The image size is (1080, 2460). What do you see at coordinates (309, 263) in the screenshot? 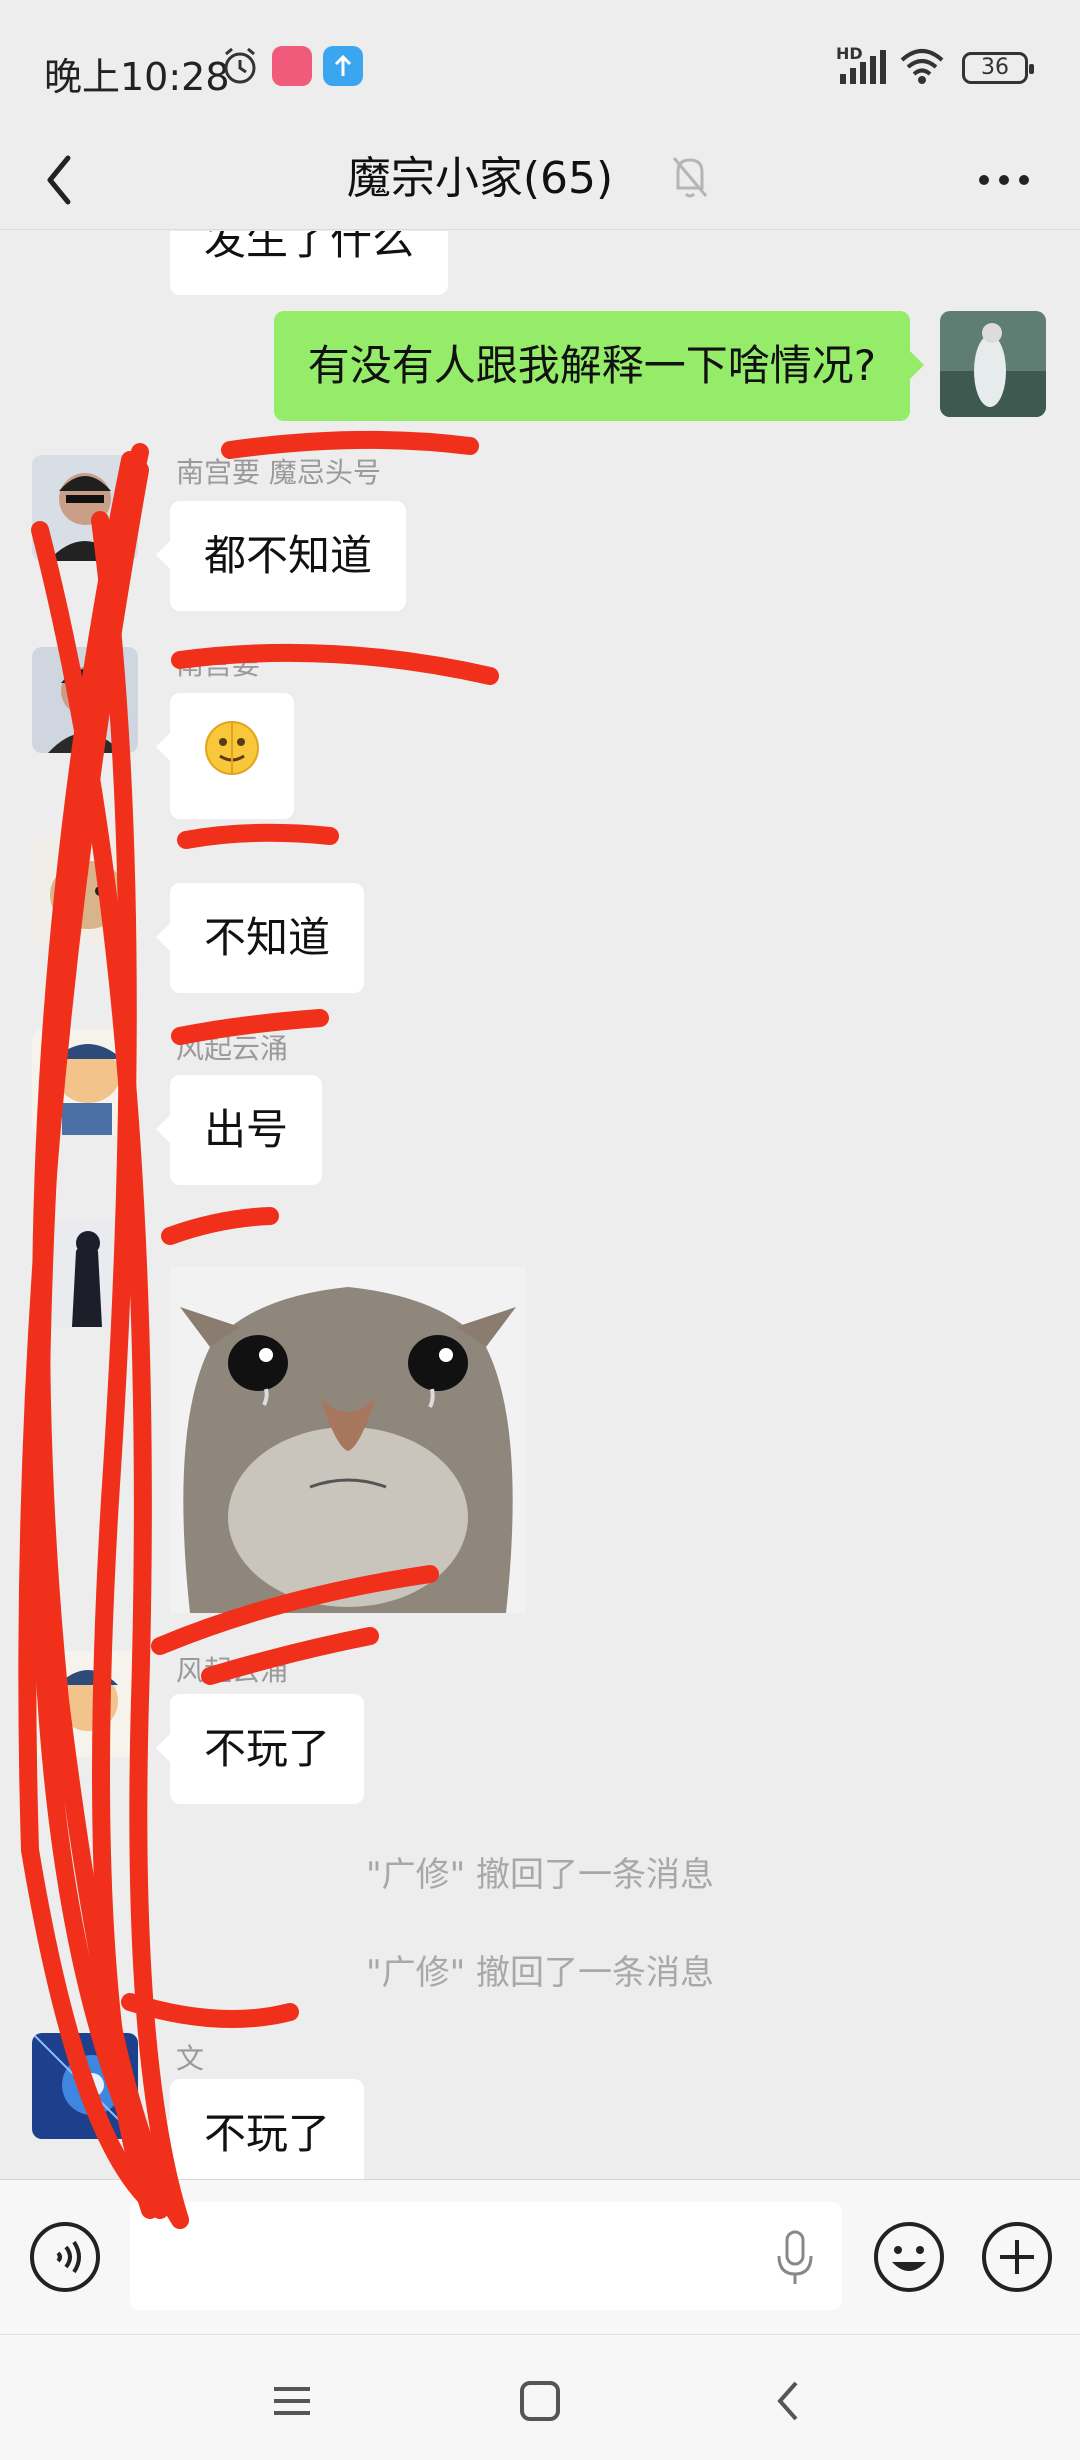
I see `message-bubble: 发生了什么` at bounding box center [309, 263].